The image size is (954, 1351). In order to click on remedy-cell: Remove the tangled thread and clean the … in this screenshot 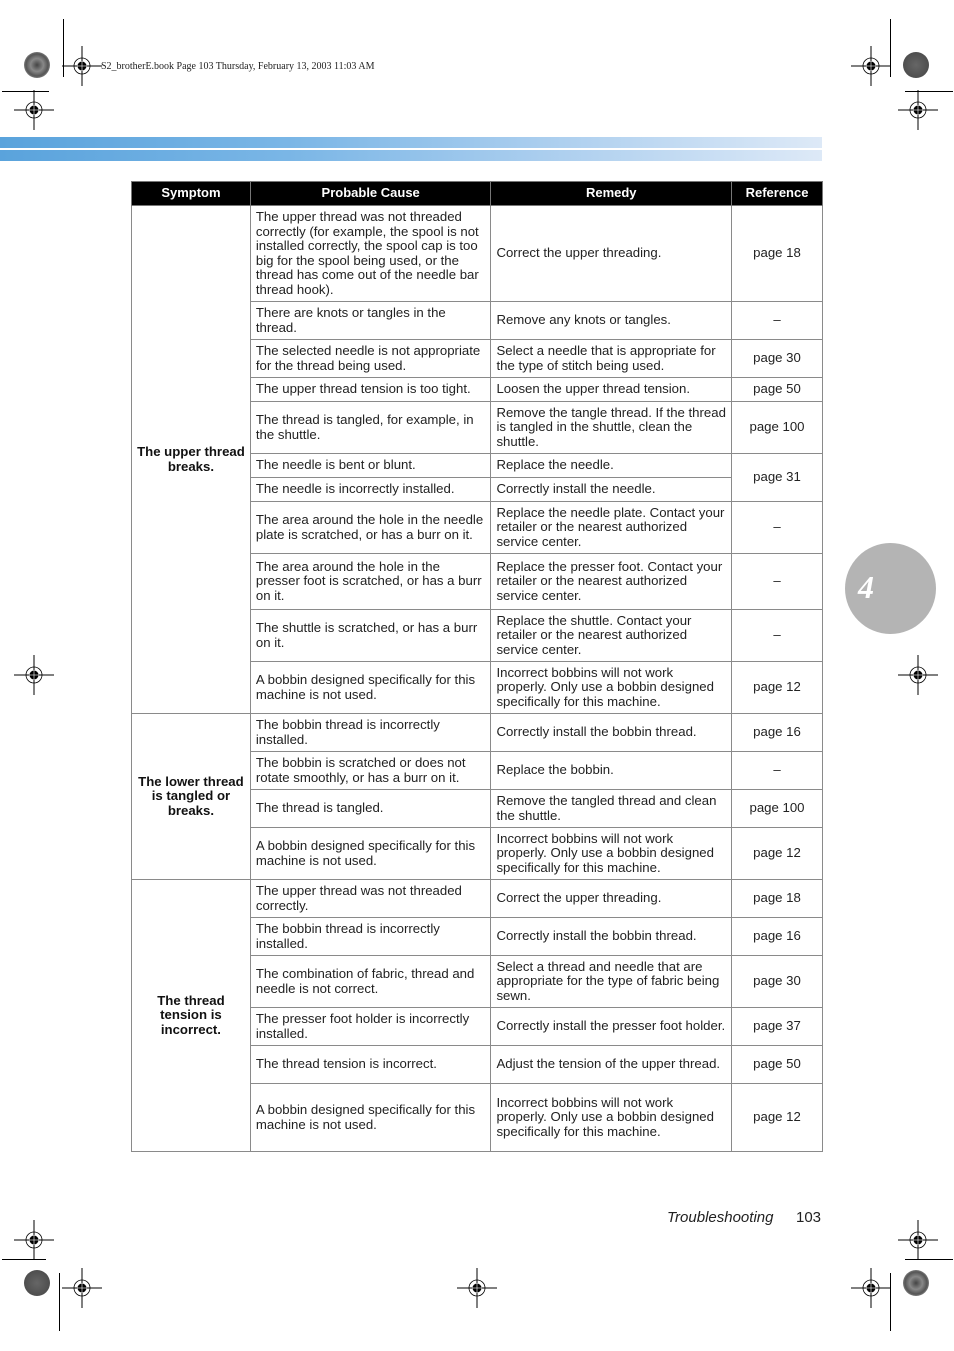, I will do `click(611, 808)`.